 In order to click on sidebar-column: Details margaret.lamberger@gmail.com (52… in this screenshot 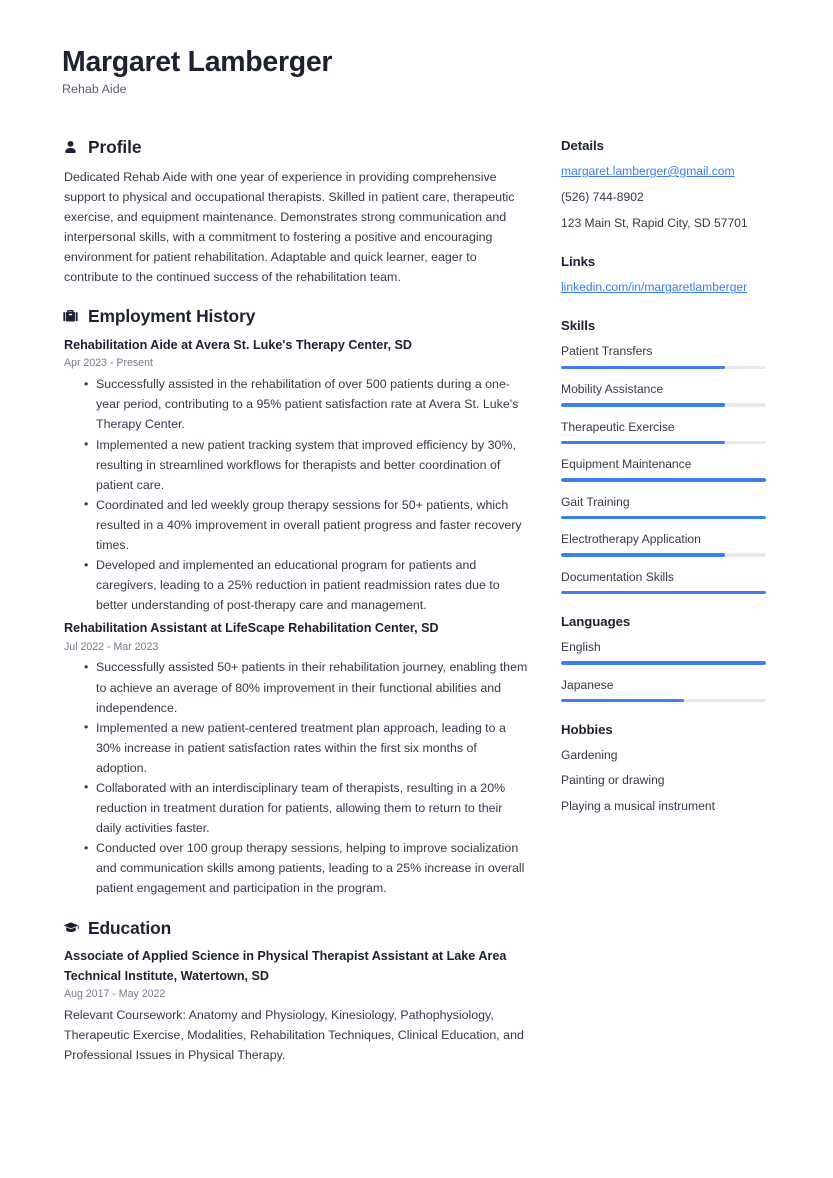, I will do `click(663, 487)`.